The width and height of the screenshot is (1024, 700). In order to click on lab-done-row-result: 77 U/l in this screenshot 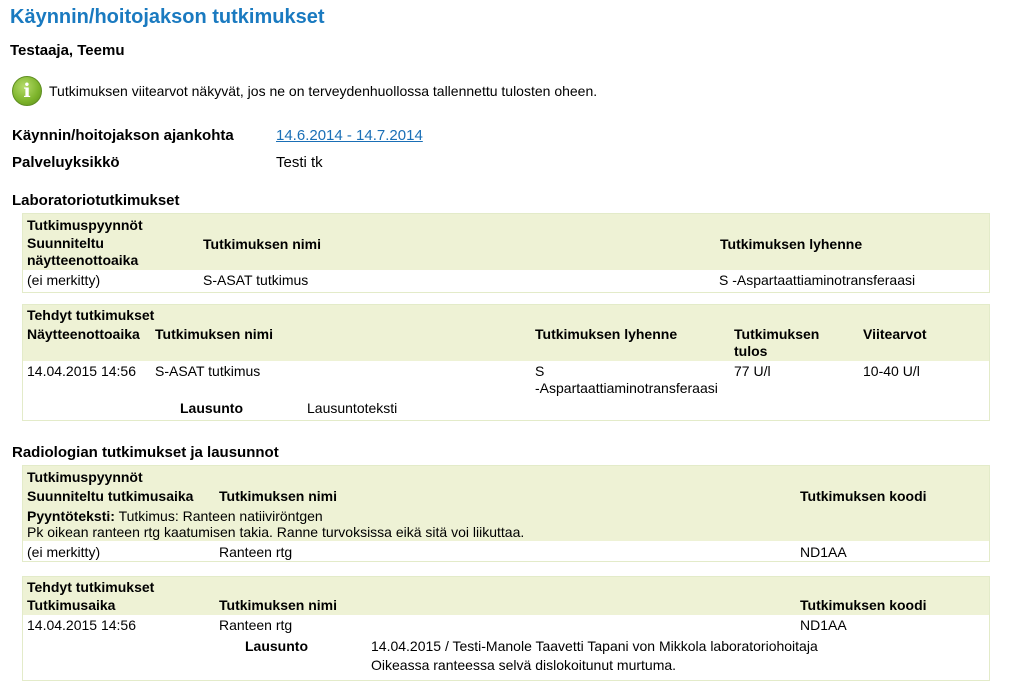, I will do `click(752, 371)`.